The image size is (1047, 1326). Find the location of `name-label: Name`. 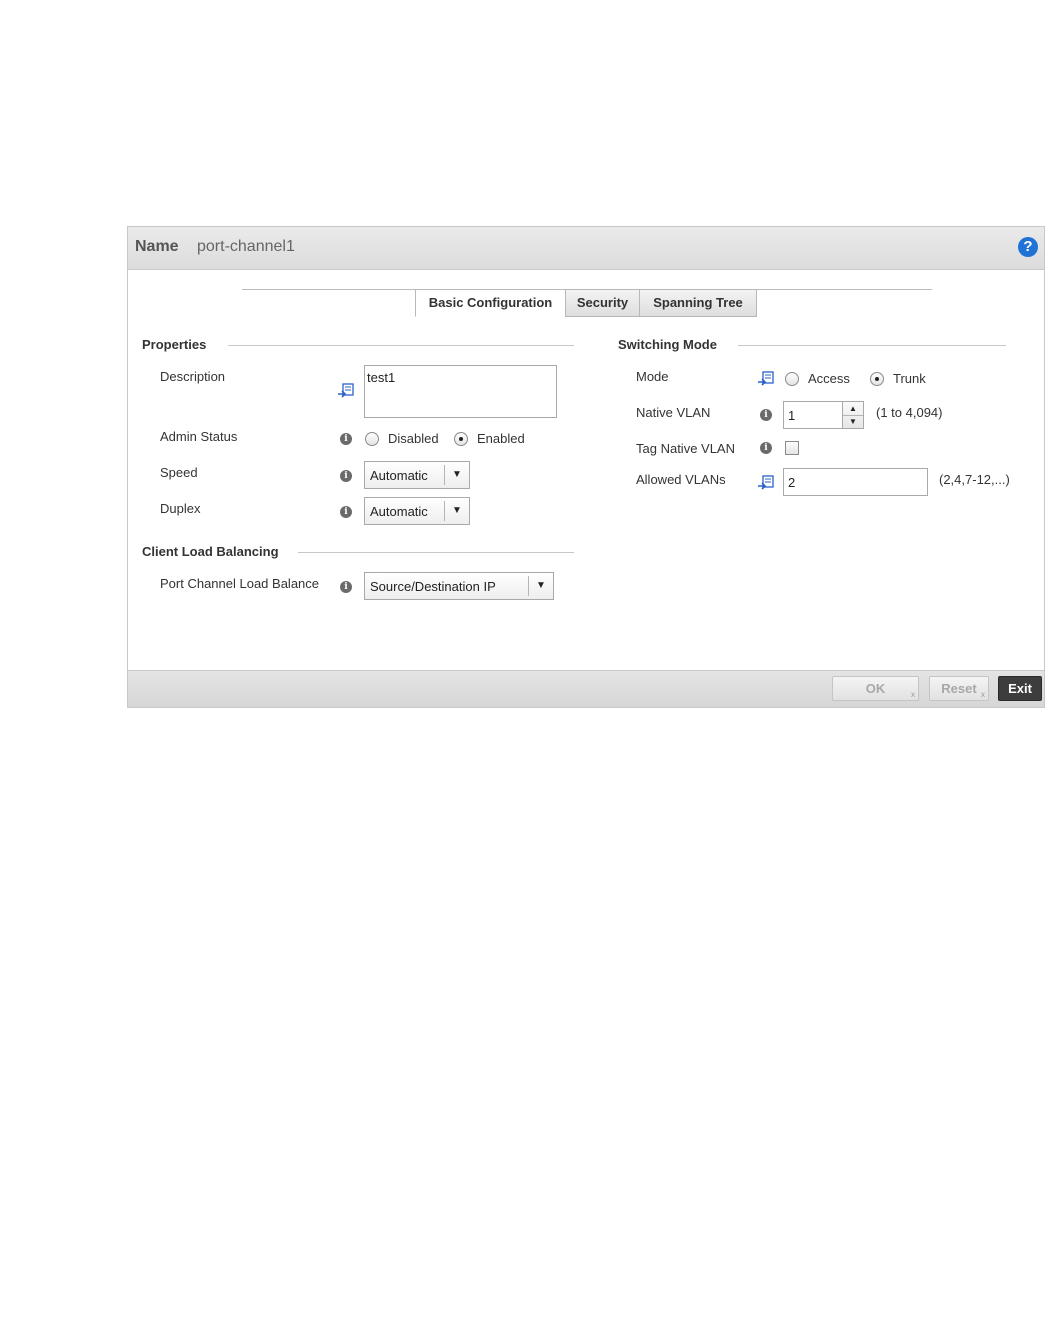

name-label: Name is located at coordinates (157, 246).